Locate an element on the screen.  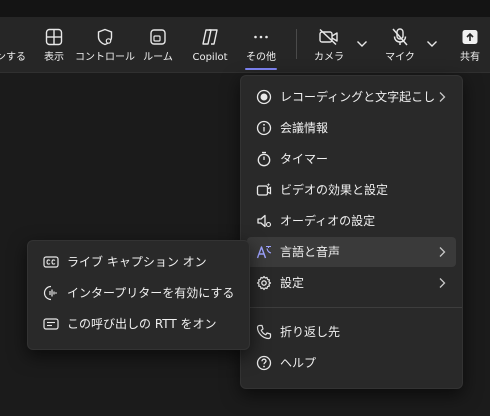
toolbar-label: その他 is located at coordinates (261, 57).